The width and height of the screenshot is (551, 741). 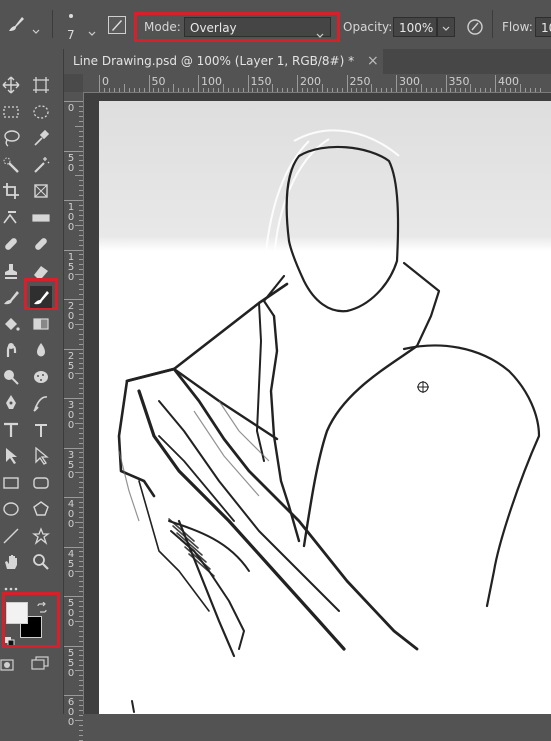 What do you see at coordinates (11, 562) in the screenshot?
I see `hand-icon` at bounding box center [11, 562].